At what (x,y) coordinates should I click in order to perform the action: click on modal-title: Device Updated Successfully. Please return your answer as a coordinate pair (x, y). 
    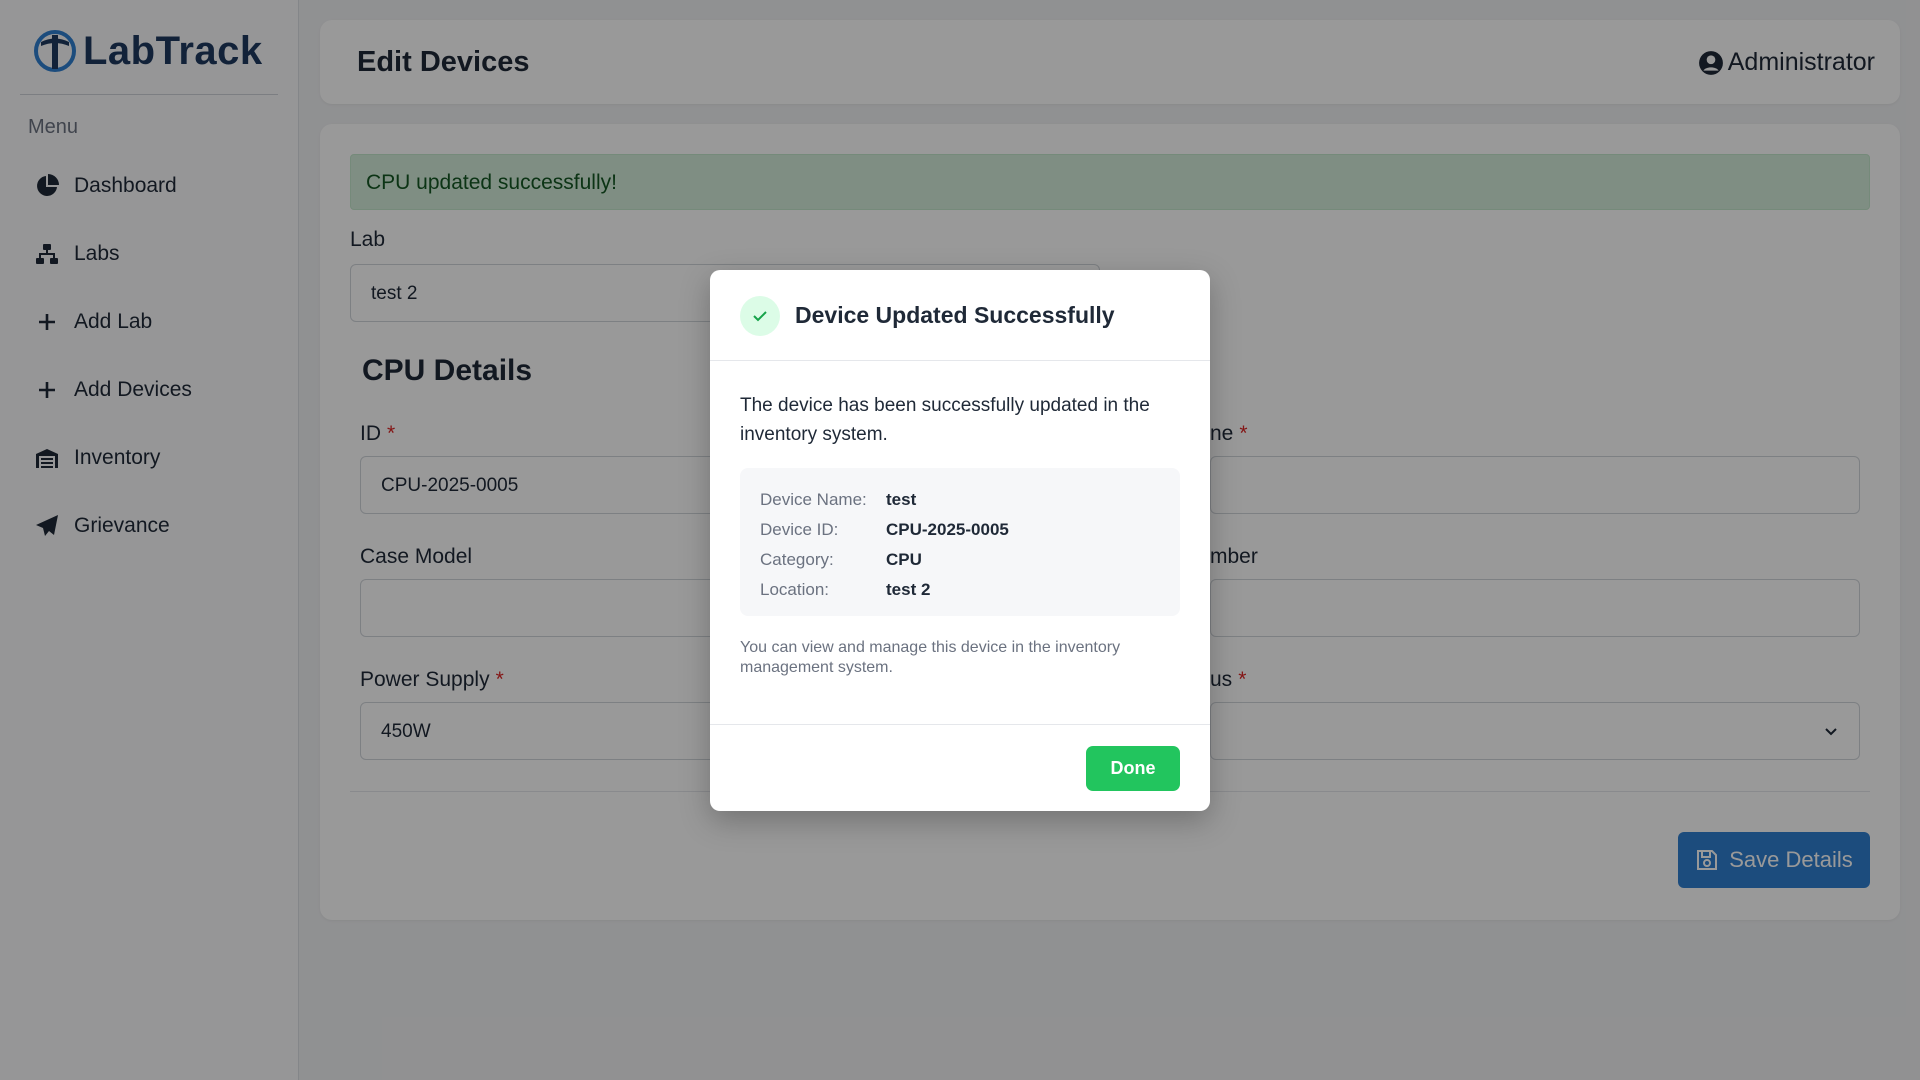
    Looking at the image, I should click on (955, 315).